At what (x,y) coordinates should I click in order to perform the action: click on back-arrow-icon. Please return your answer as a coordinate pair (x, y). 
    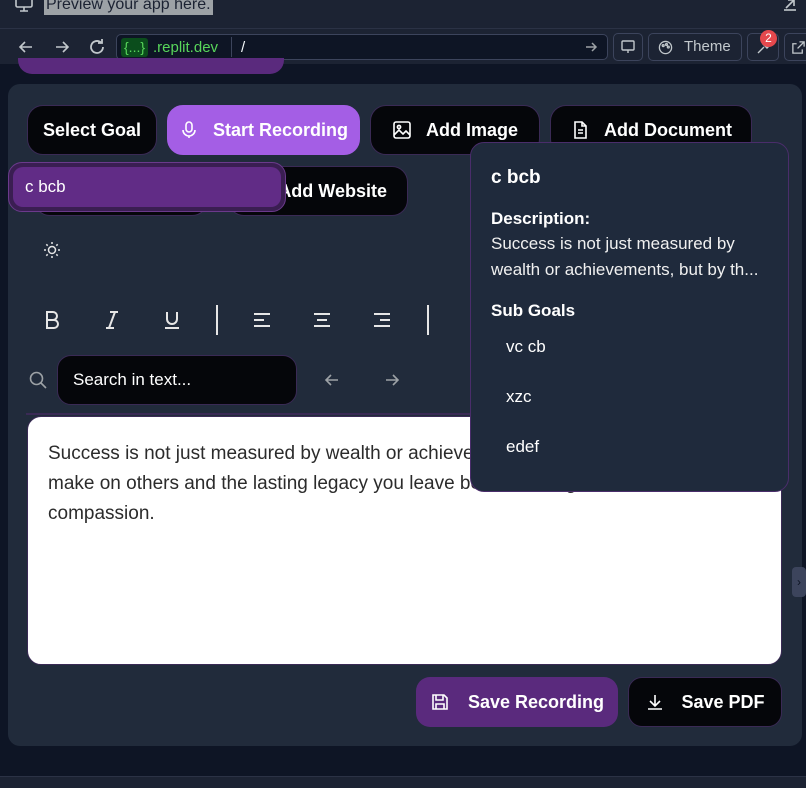
    Looking at the image, I should click on (26, 47).